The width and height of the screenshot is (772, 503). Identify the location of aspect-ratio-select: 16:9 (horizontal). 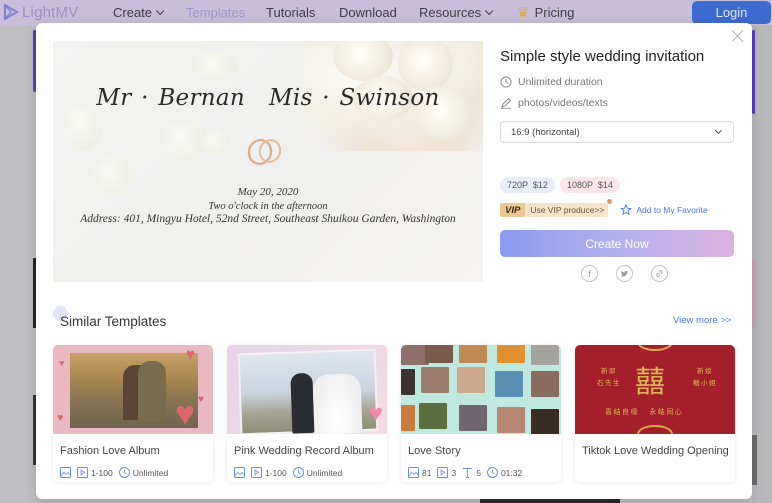
(617, 132).